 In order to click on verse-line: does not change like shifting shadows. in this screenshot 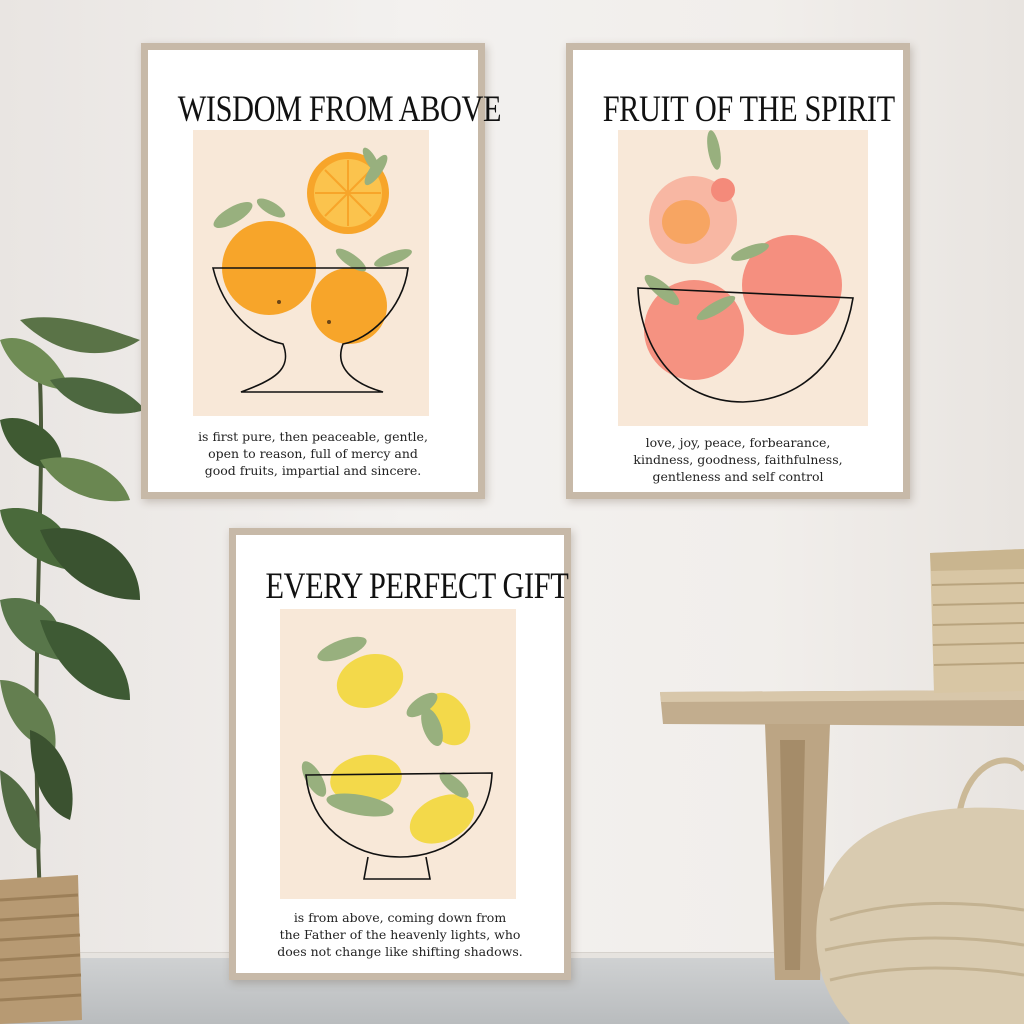, I will do `click(400, 951)`.